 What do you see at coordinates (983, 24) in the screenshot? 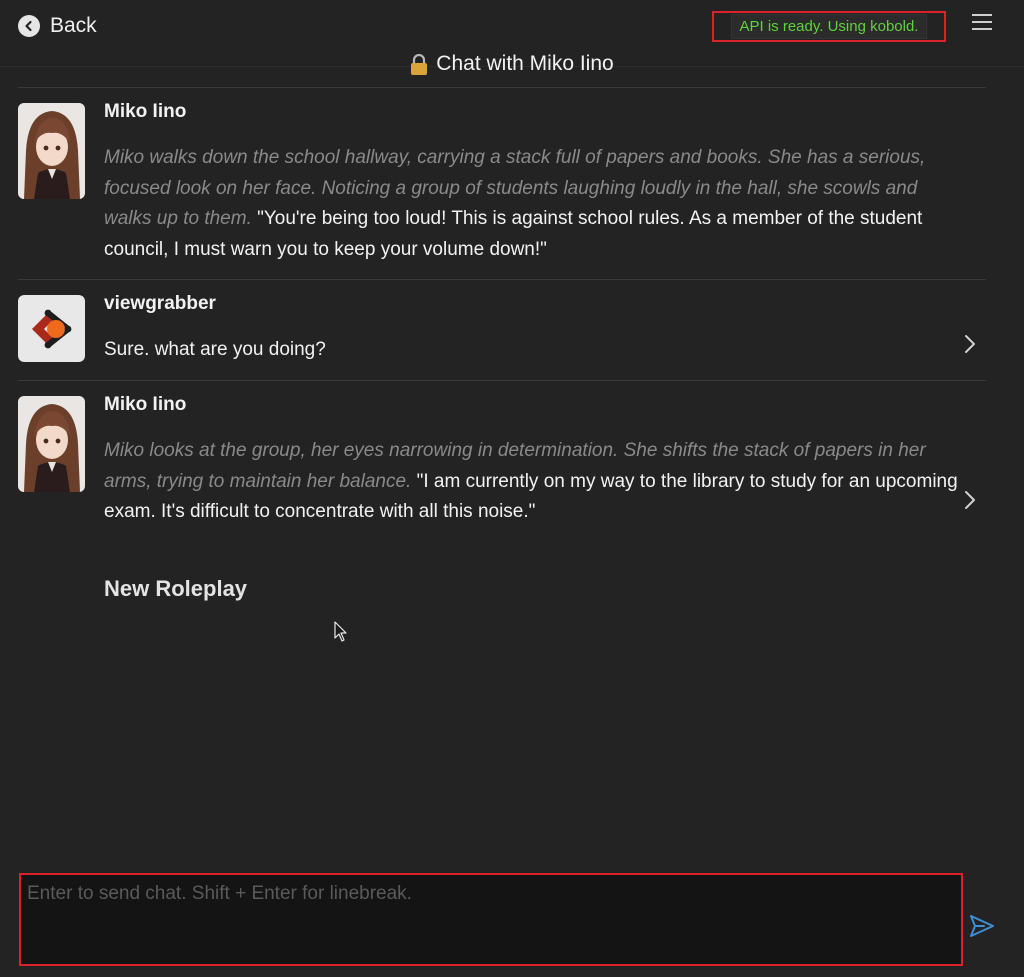
I see `hamburger-menu-icon` at bounding box center [983, 24].